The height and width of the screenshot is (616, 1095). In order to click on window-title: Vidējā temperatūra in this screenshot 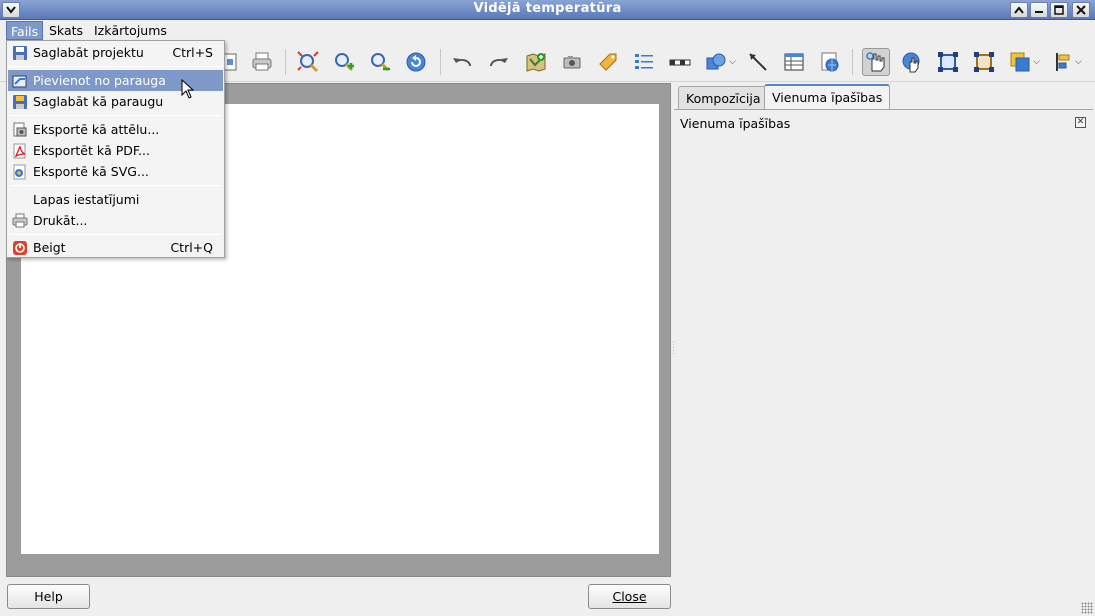, I will do `click(547, 8)`.